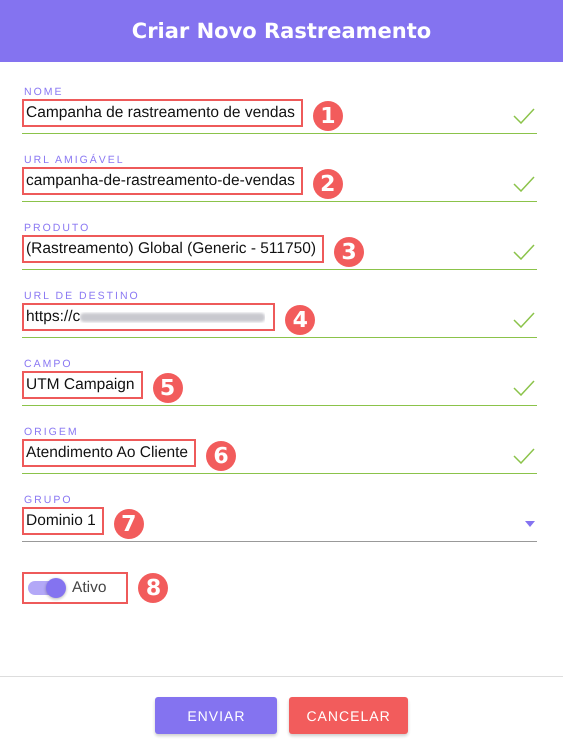  I want to click on toggle-label: Ativo, so click(89, 588).